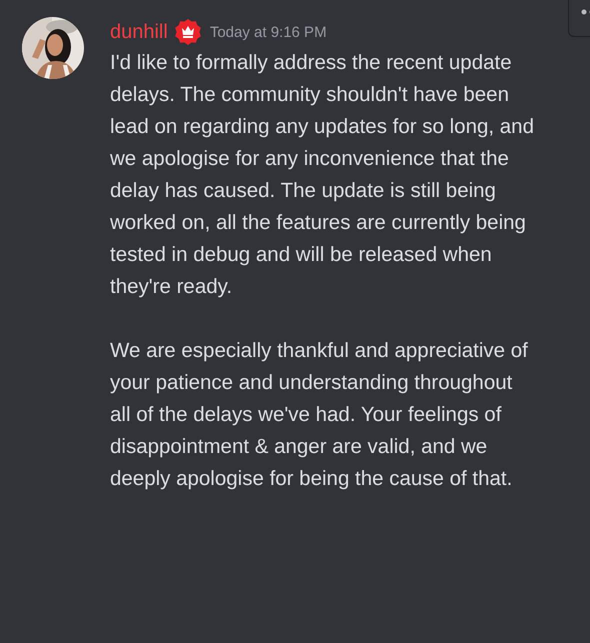 This screenshot has height=643, width=590. What do you see at coordinates (268, 32) in the screenshot?
I see `timestamp: Today at 9:16 PM` at bounding box center [268, 32].